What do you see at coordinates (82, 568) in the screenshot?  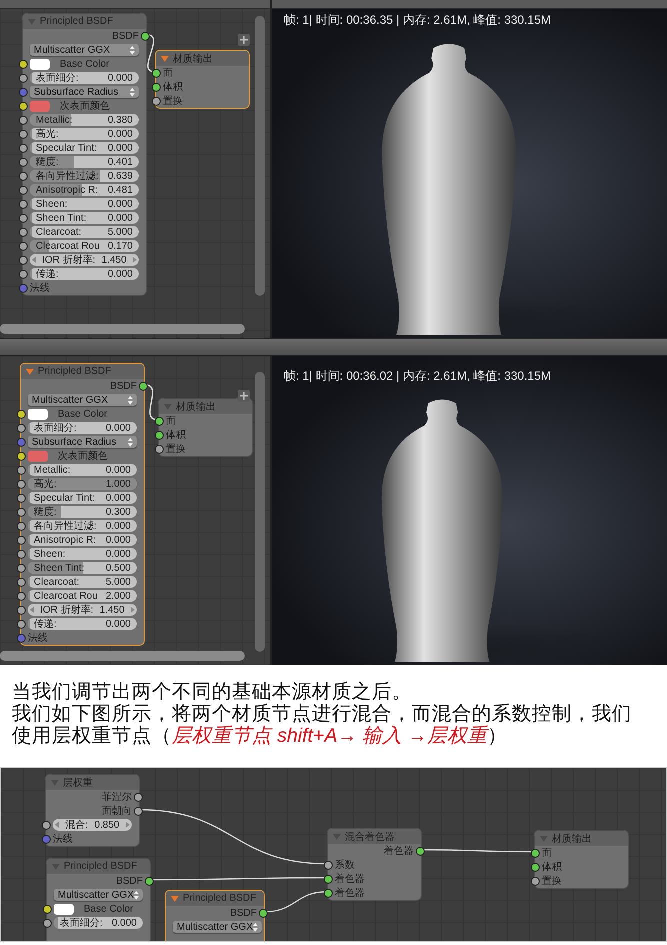 I see `slider: Sheen Tint: 0.500` at bounding box center [82, 568].